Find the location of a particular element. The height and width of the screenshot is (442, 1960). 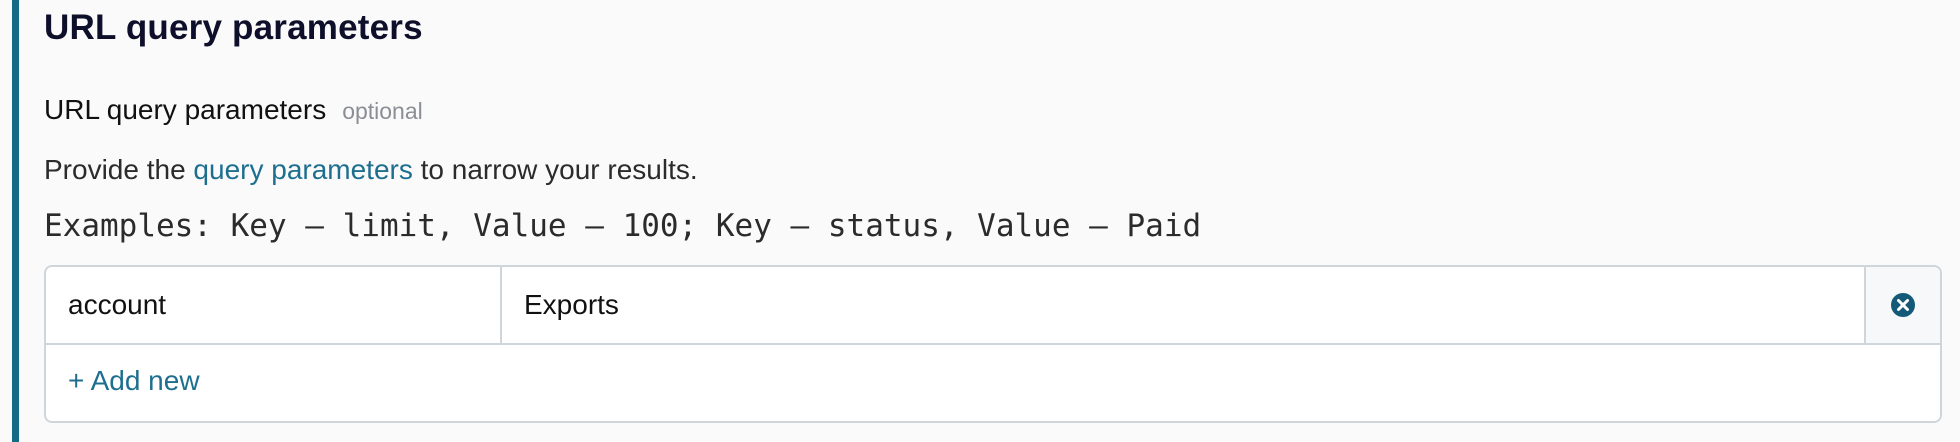

help-text-prefix: Provide the is located at coordinates (119, 169).